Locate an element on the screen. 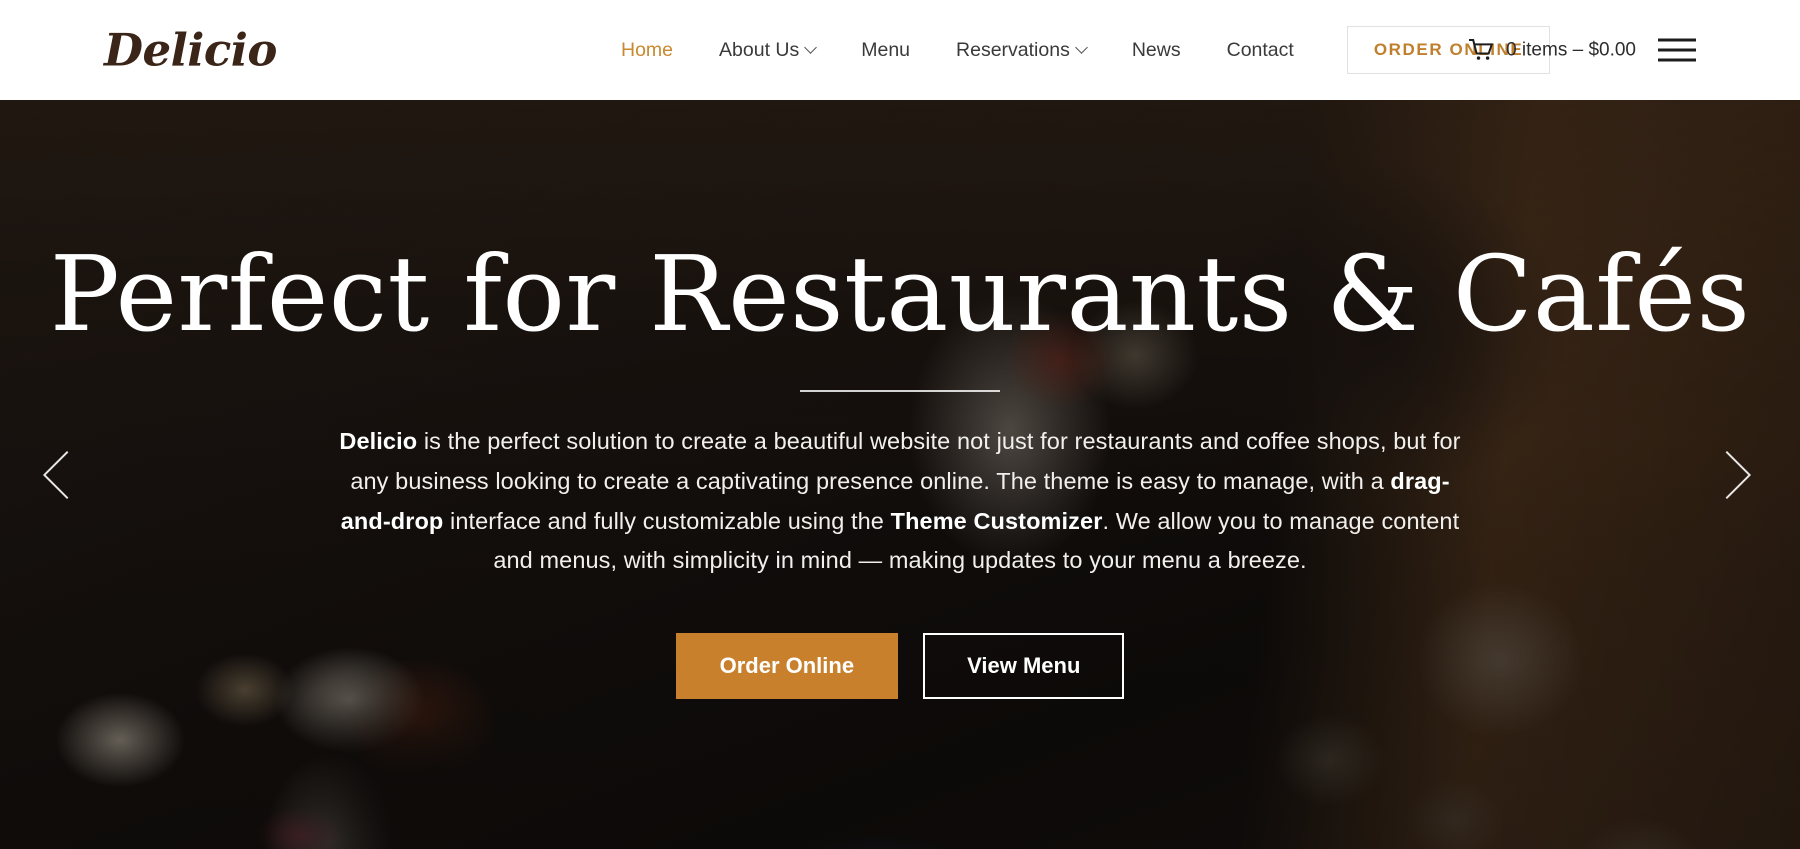  nav-item-about-us: About Us is located at coordinates (767, 50).